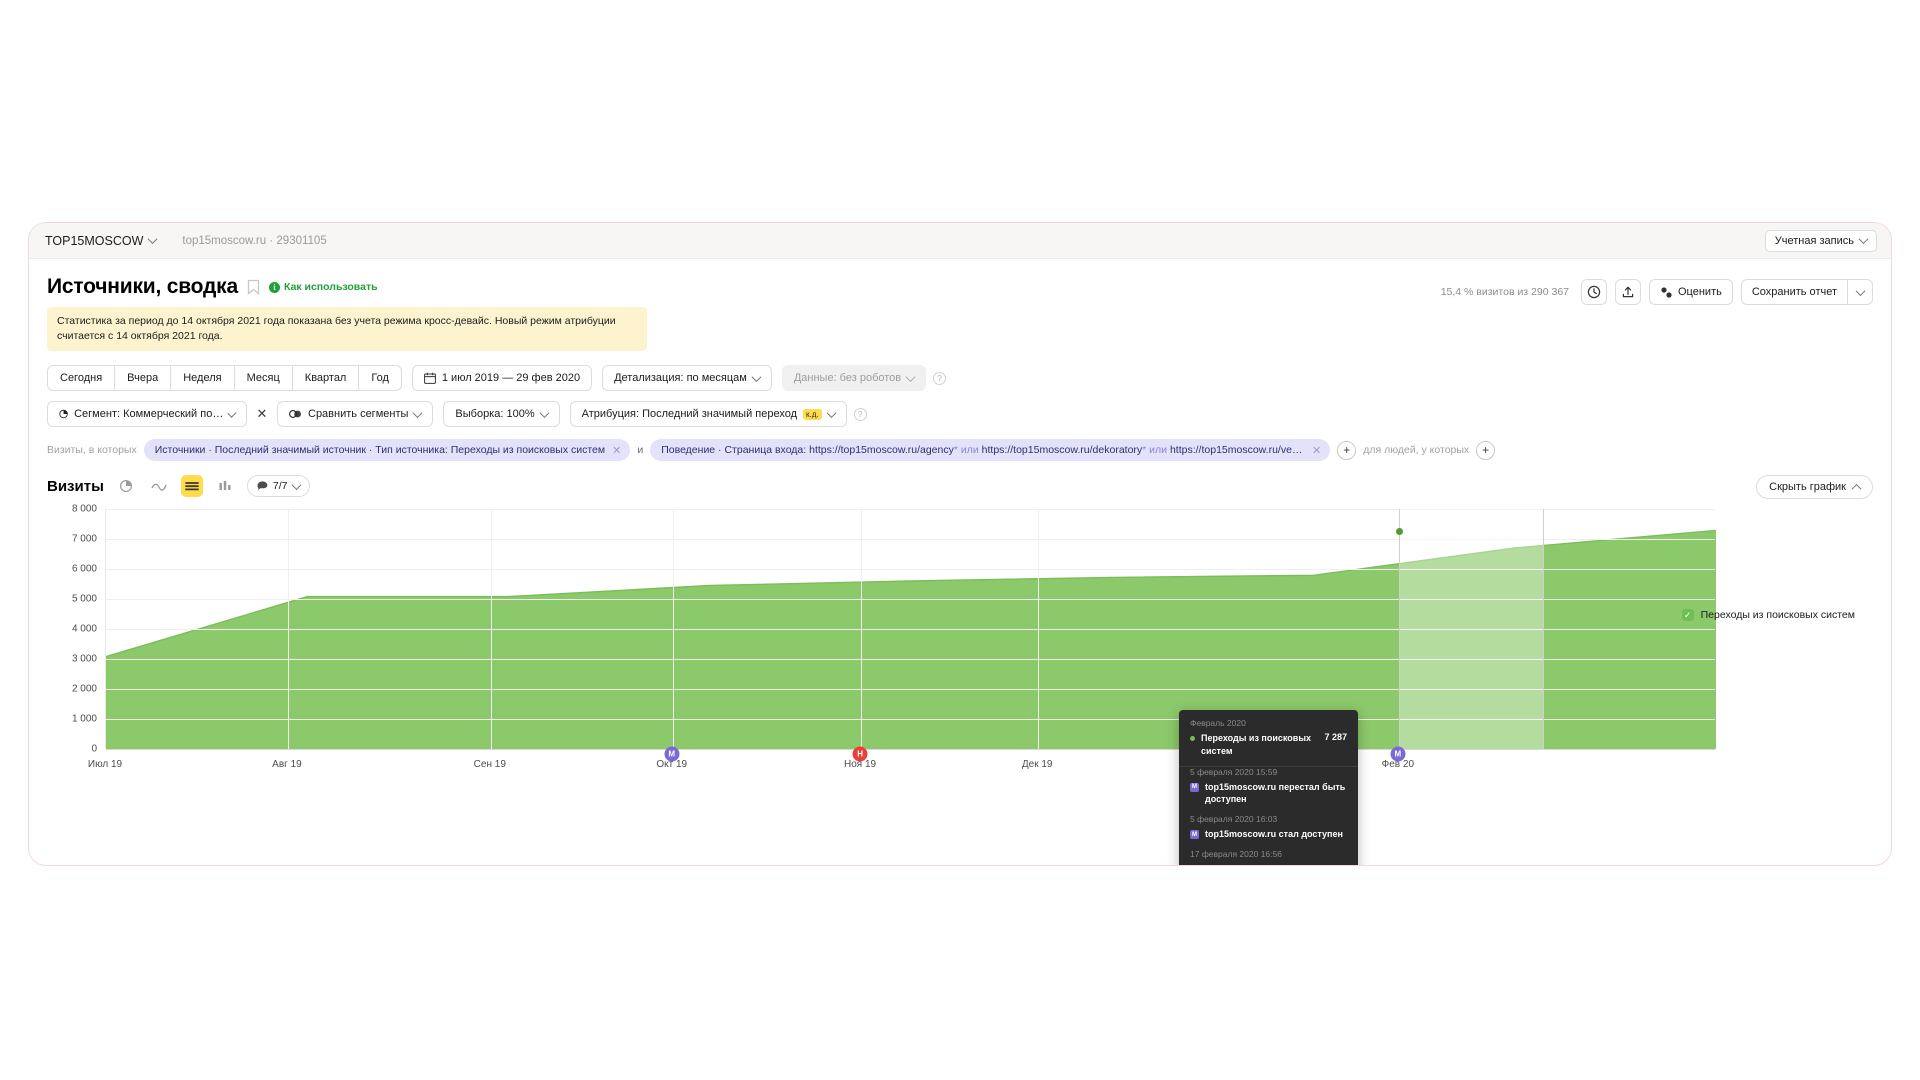 The width and height of the screenshot is (1920, 1080). Describe the element at coordinates (1471, 629) in the screenshot. I see `hover-column` at that location.